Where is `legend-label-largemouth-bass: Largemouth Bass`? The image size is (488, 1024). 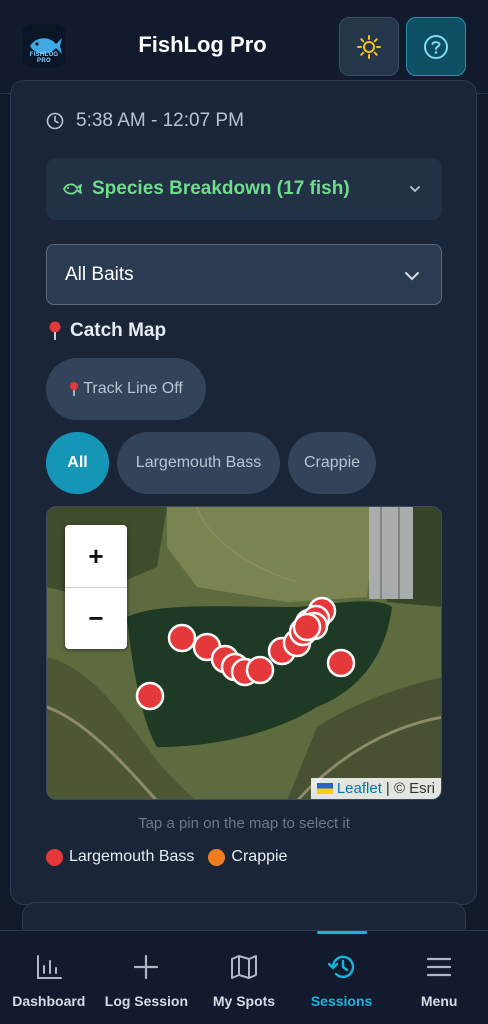
legend-label-largemouth-bass: Largemouth Bass is located at coordinates (132, 856).